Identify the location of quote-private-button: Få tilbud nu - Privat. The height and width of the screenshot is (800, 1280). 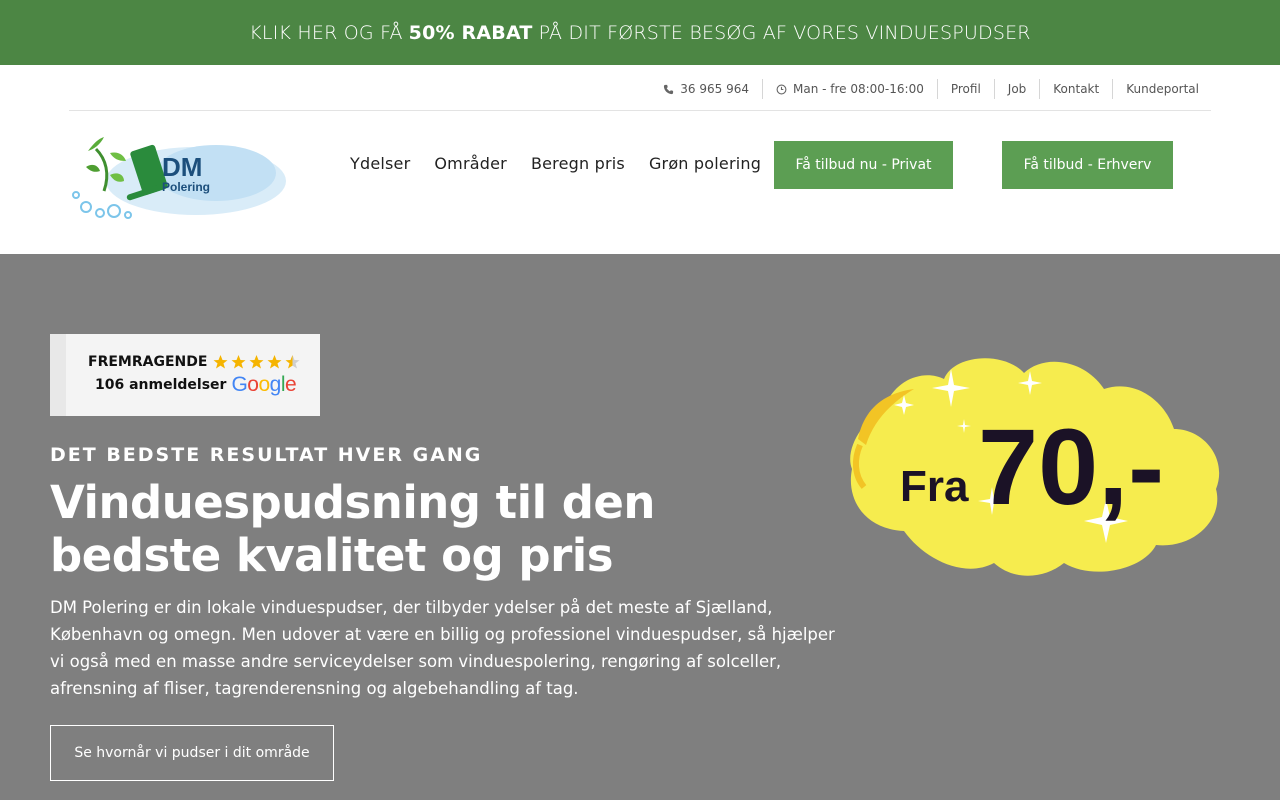
(863, 165).